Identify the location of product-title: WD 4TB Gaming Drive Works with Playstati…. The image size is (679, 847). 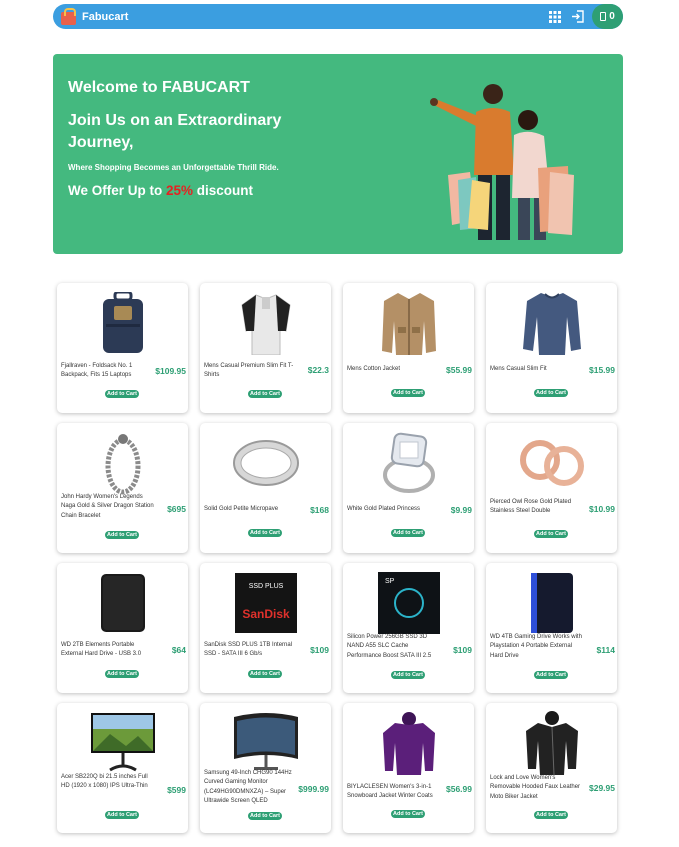
(536, 646).